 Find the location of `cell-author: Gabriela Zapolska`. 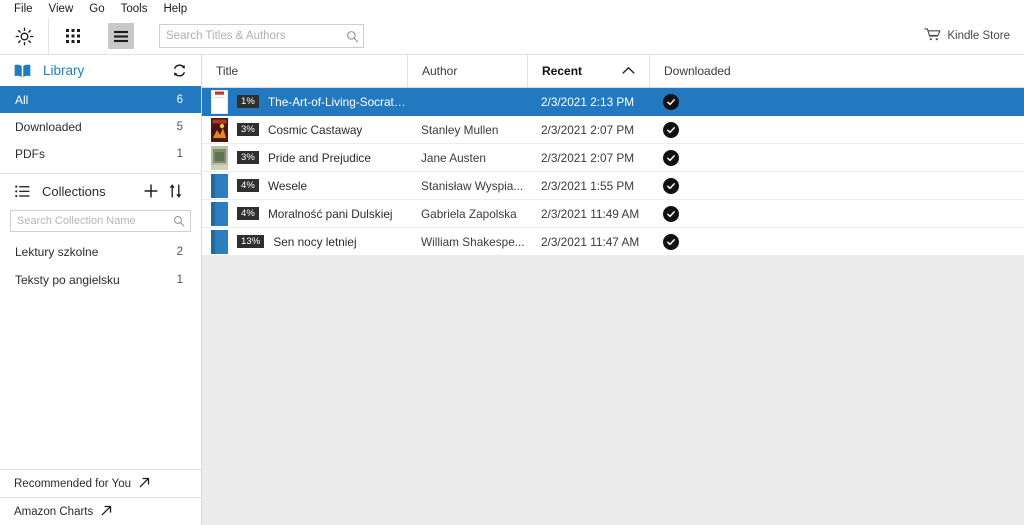

cell-author: Gabriela Zapolska is located at coordinates (469, 213).